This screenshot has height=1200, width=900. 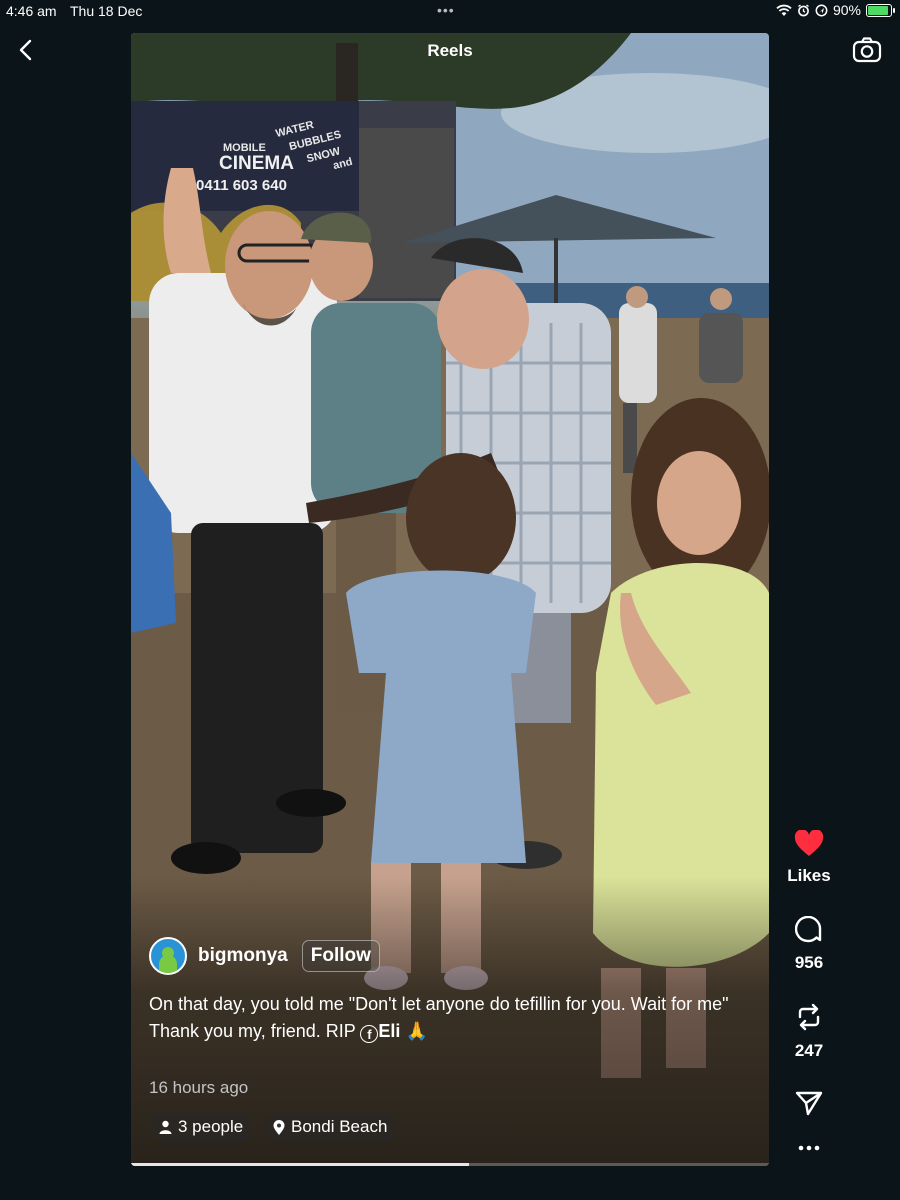 I want to click on tagged-user-link: Eli, so click(x=389, y=1031).